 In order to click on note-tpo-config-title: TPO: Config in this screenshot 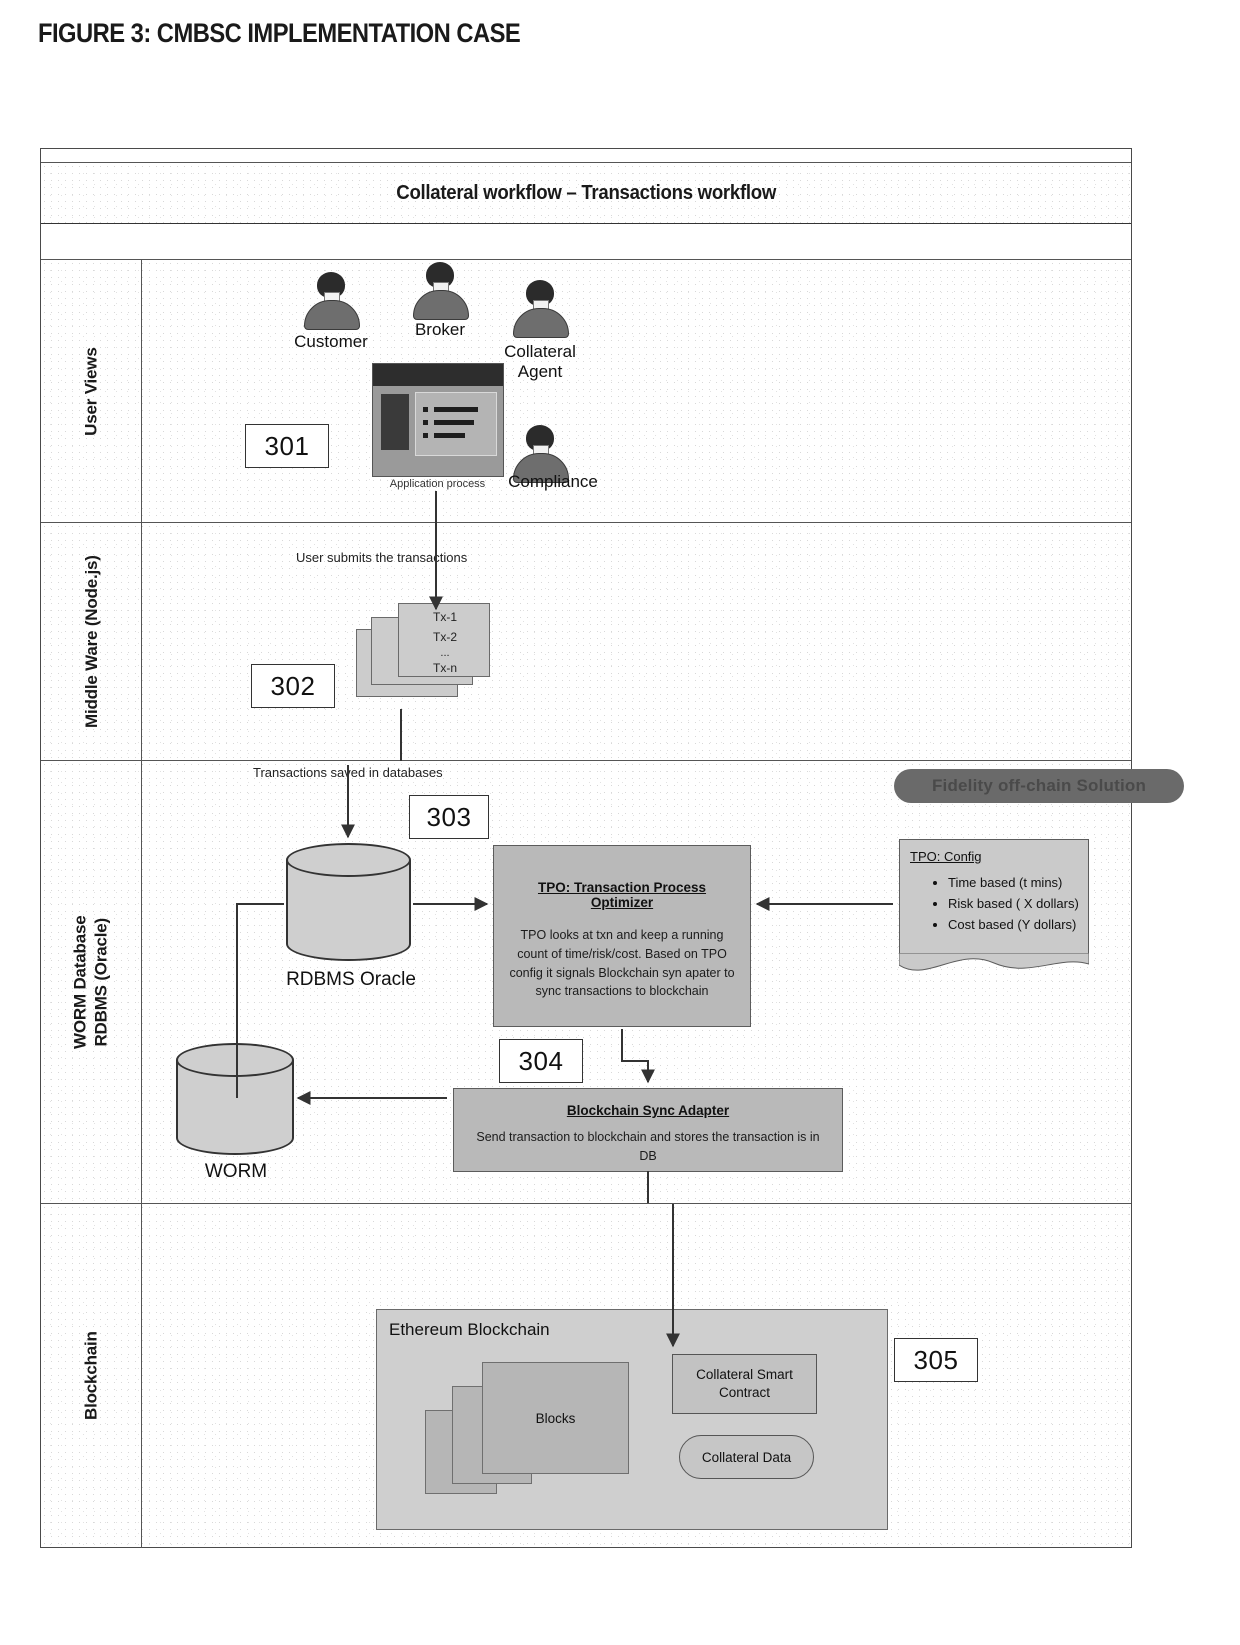, I will do `click(946, 856)`.